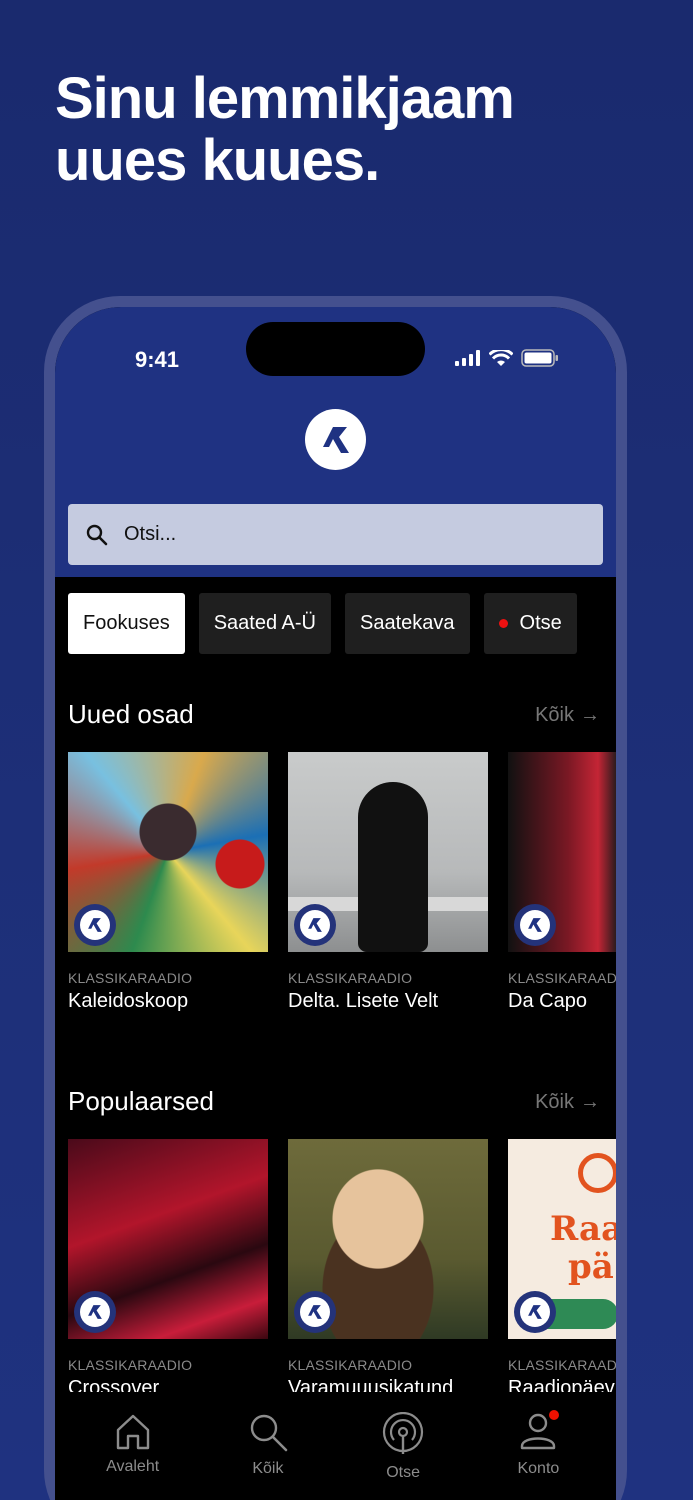 The width and height of the screenshot is (693, 1500). I want to click on episode-card: KLASSIKARAADIO Kaleidoskoop, so click(168, 882).